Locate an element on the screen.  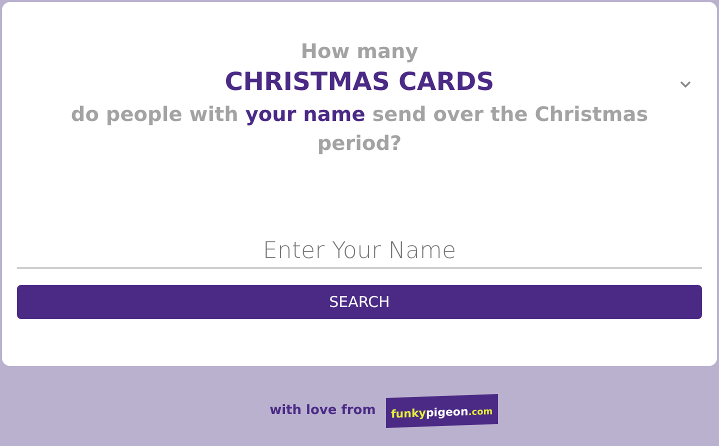
heading-intro: How many is located at coordinates (359, 51).